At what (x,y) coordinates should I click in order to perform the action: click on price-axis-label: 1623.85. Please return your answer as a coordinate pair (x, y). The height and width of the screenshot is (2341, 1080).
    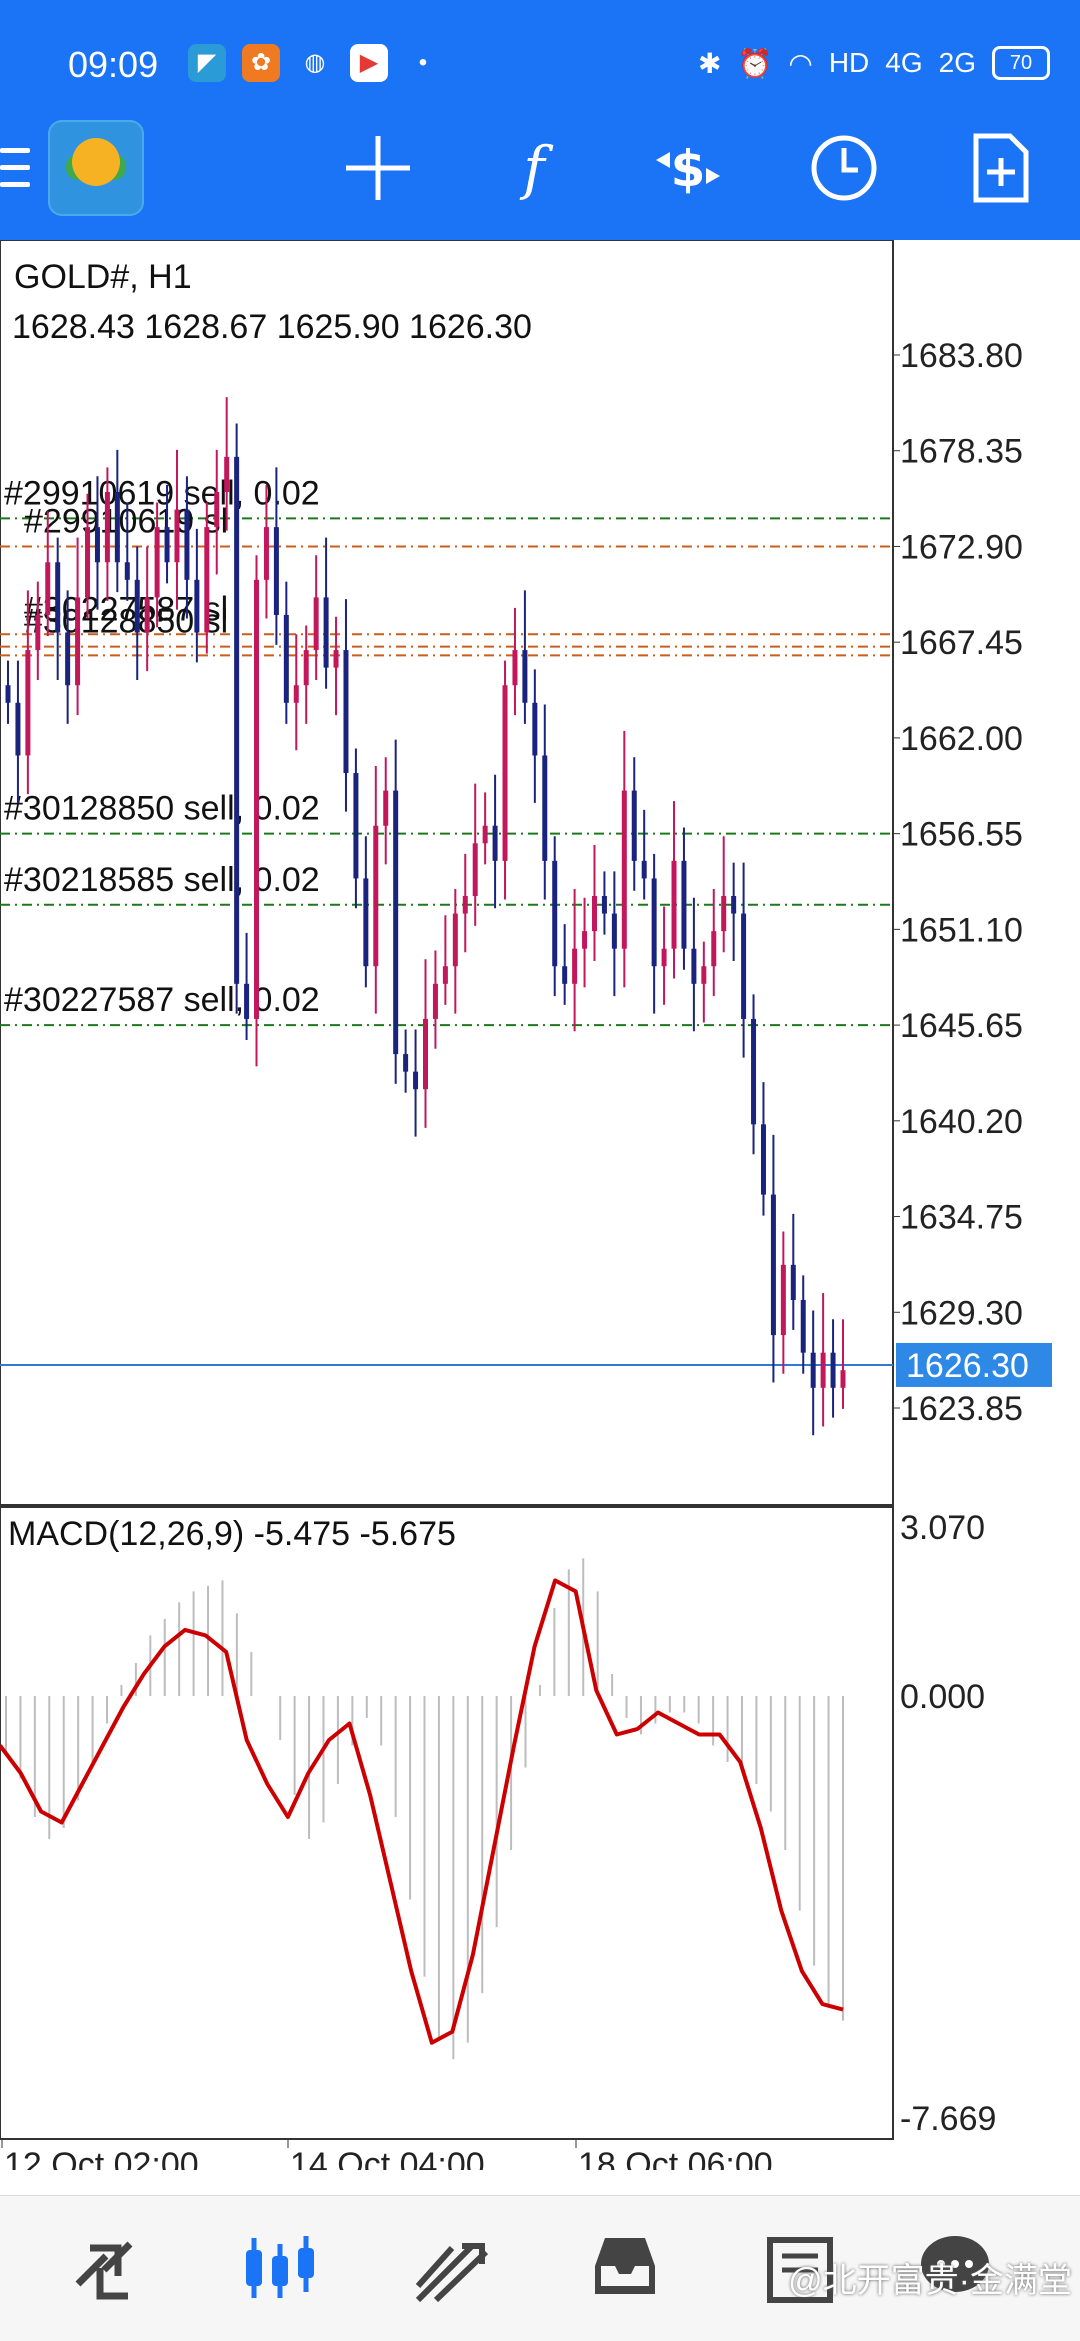
    Looking at the image, I should click on (961, 1409).